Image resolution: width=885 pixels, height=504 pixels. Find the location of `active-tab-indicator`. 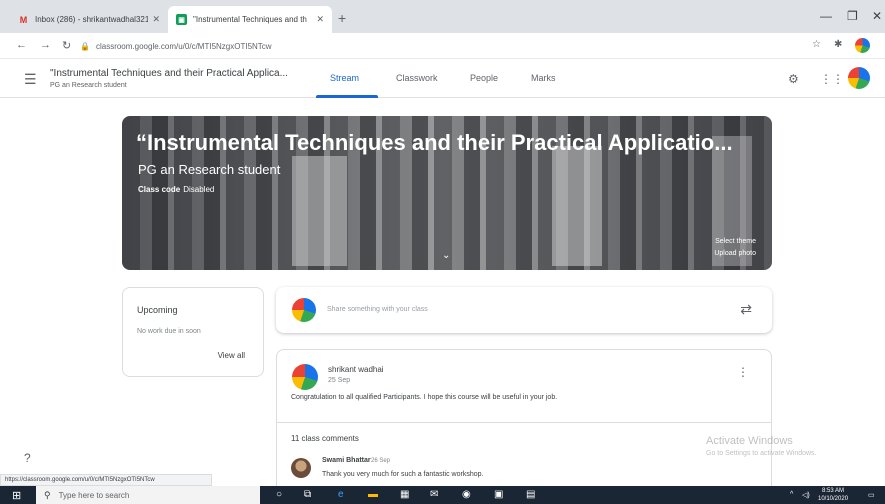

active-tab-indicator is located at coordinates (347, 96).